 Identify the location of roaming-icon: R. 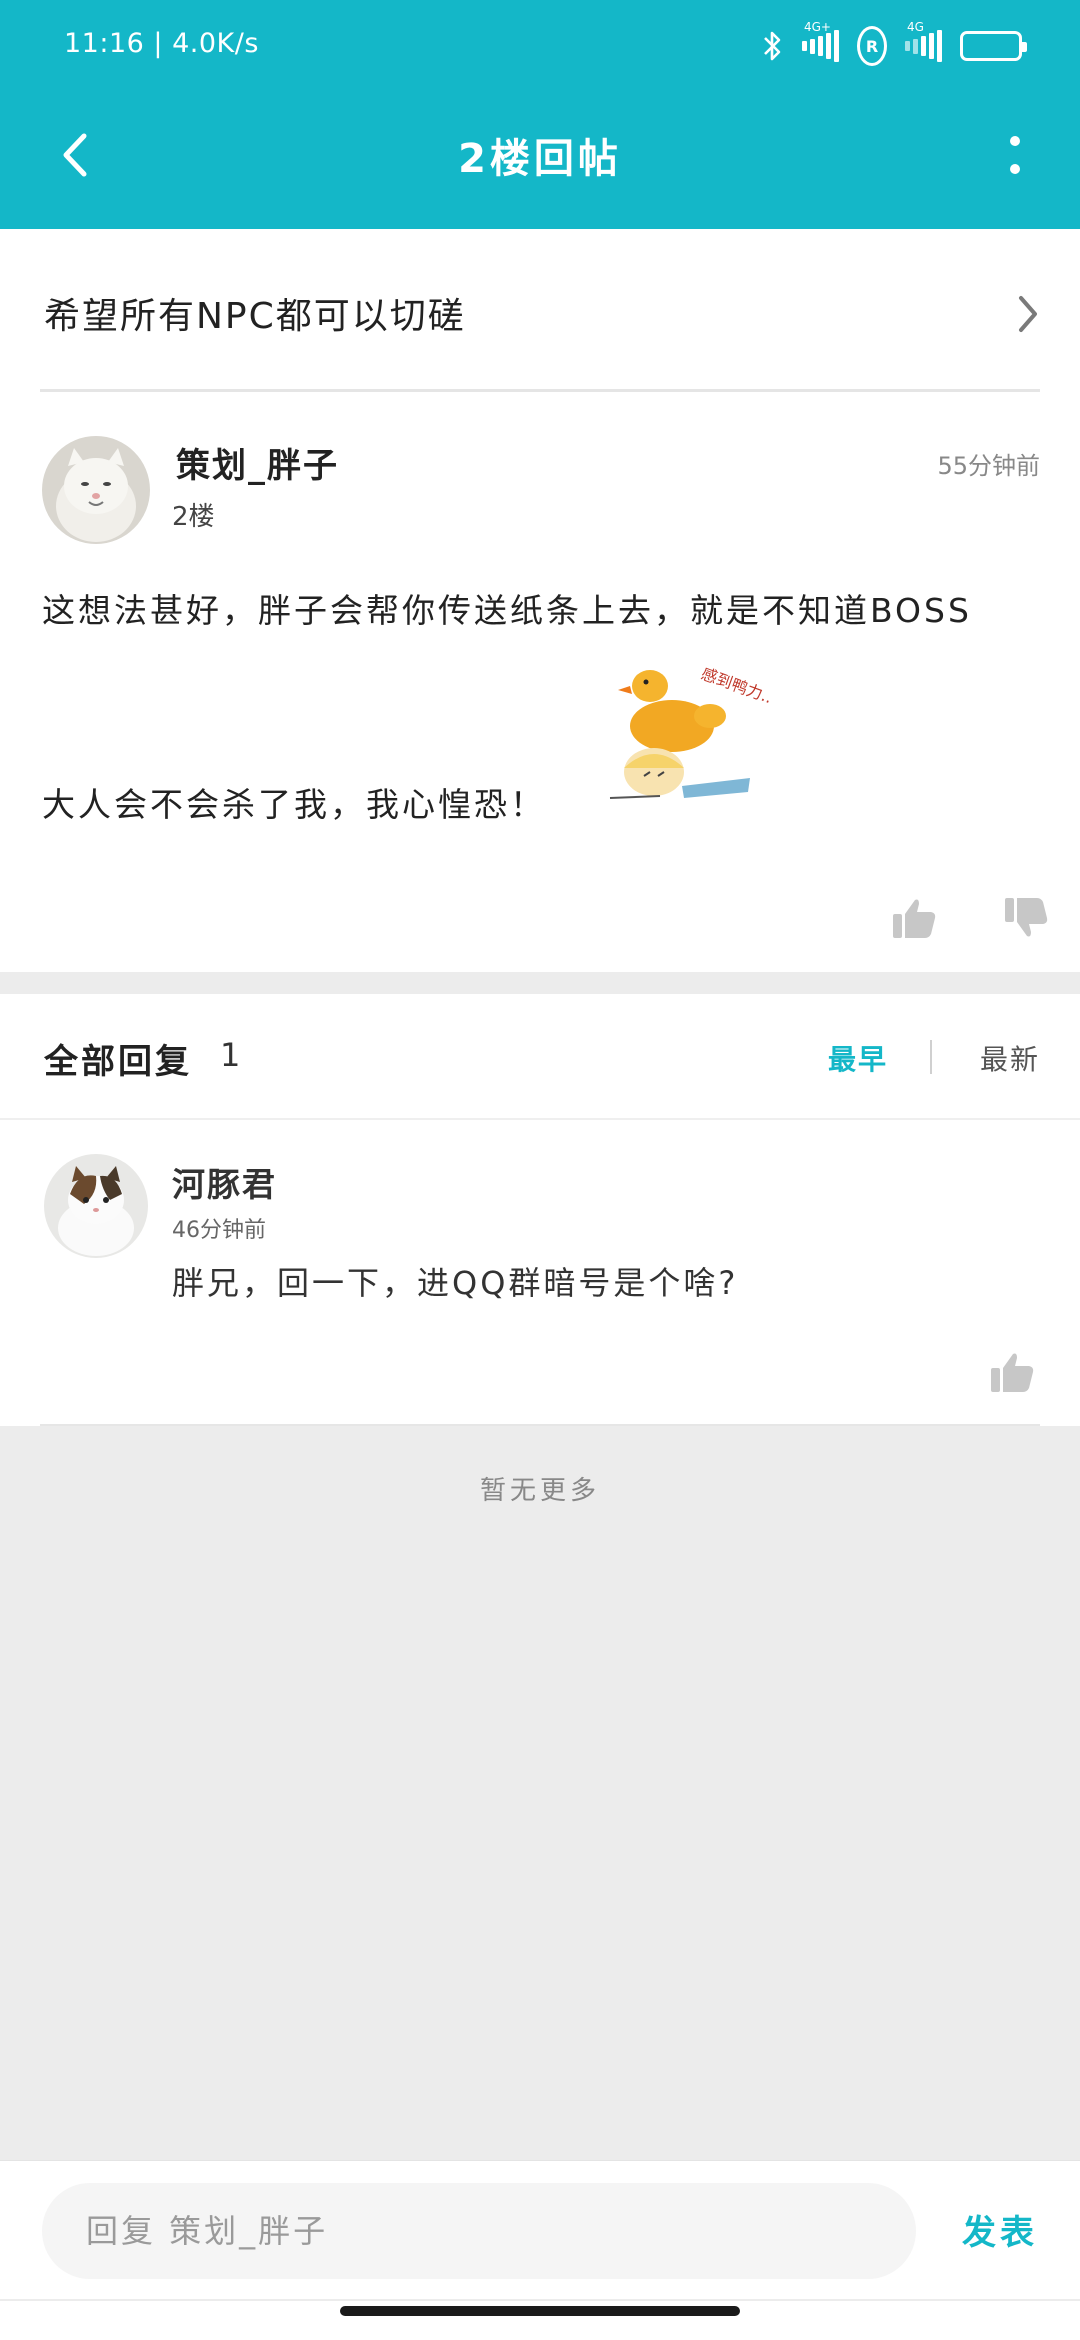
(872, 46).